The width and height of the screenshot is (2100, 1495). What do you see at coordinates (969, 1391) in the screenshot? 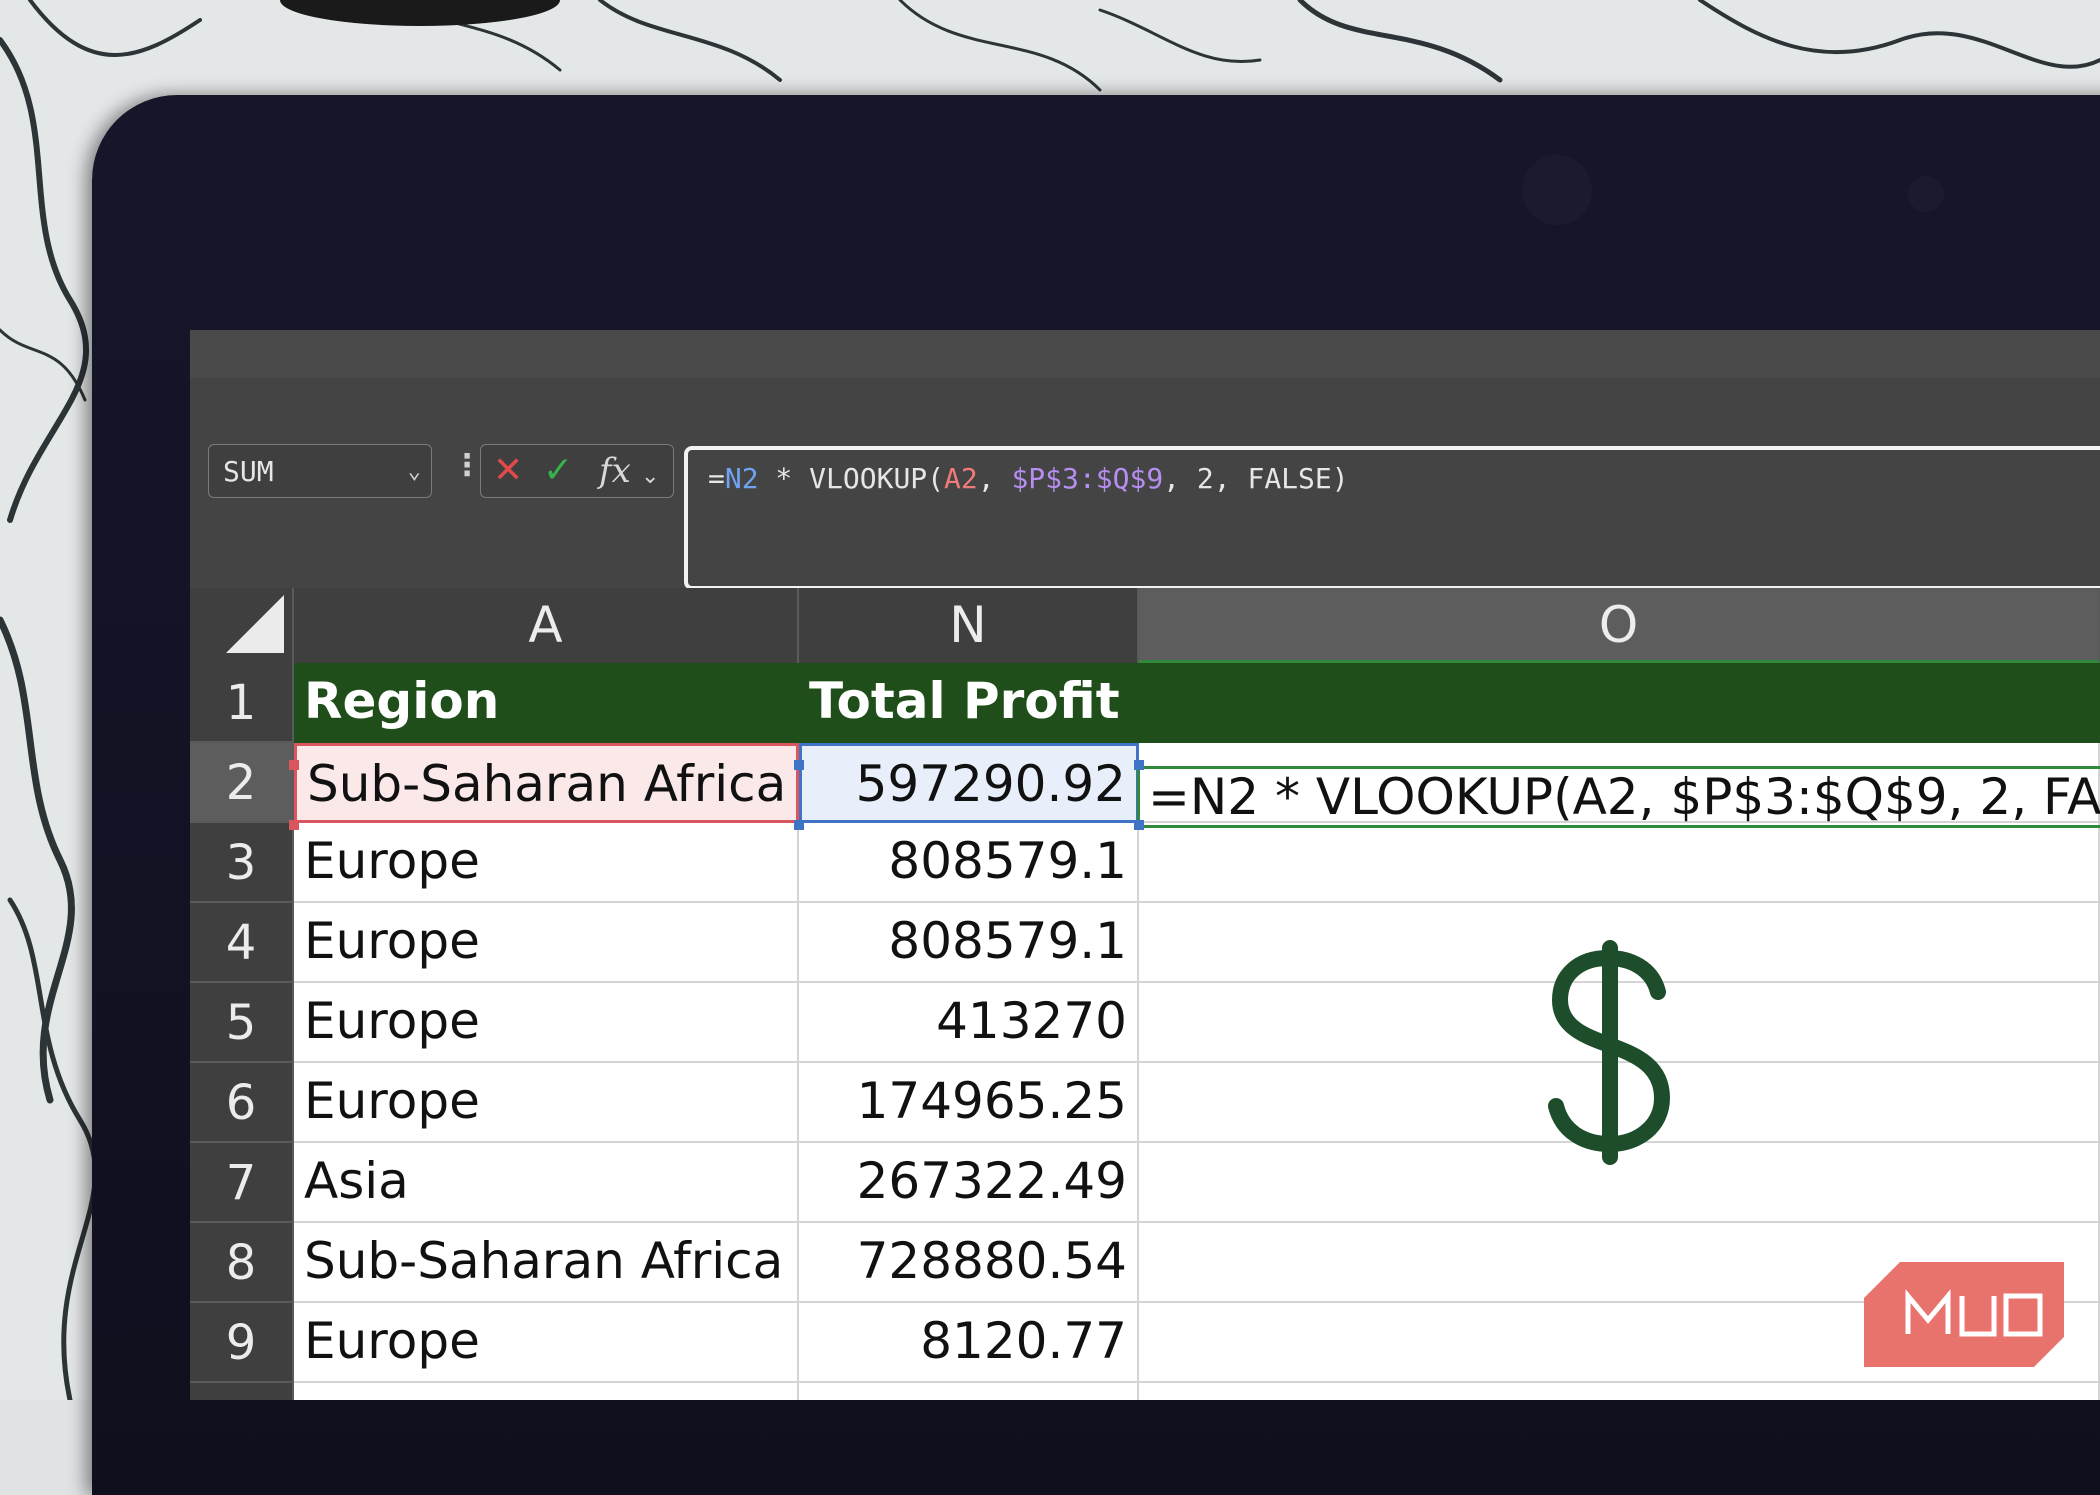
I see `profit-cell: 700869.97` at bounding box center [969, 1391].